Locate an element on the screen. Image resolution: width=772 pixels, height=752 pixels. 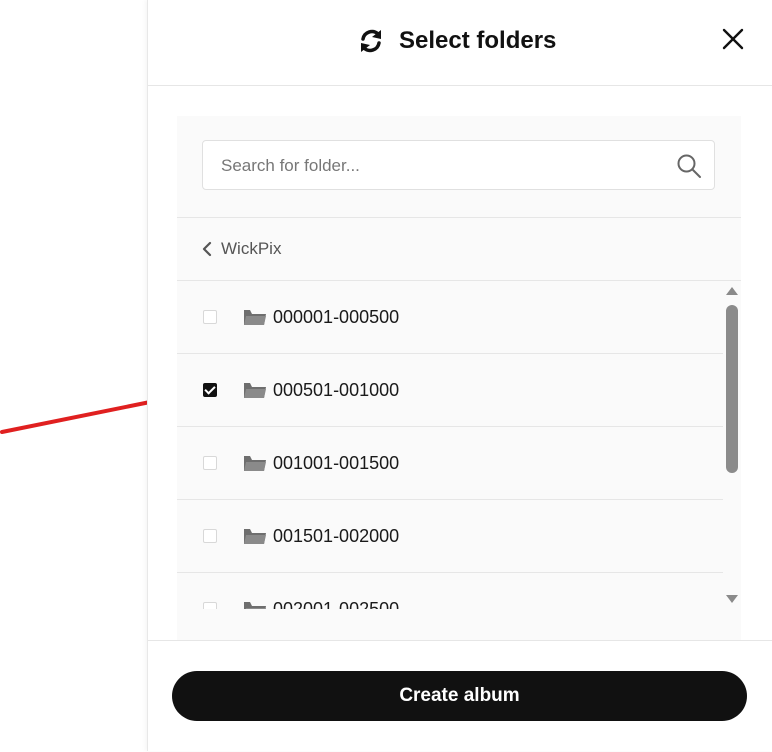
modal-footer: Create album is located at coordinates (460, 696).